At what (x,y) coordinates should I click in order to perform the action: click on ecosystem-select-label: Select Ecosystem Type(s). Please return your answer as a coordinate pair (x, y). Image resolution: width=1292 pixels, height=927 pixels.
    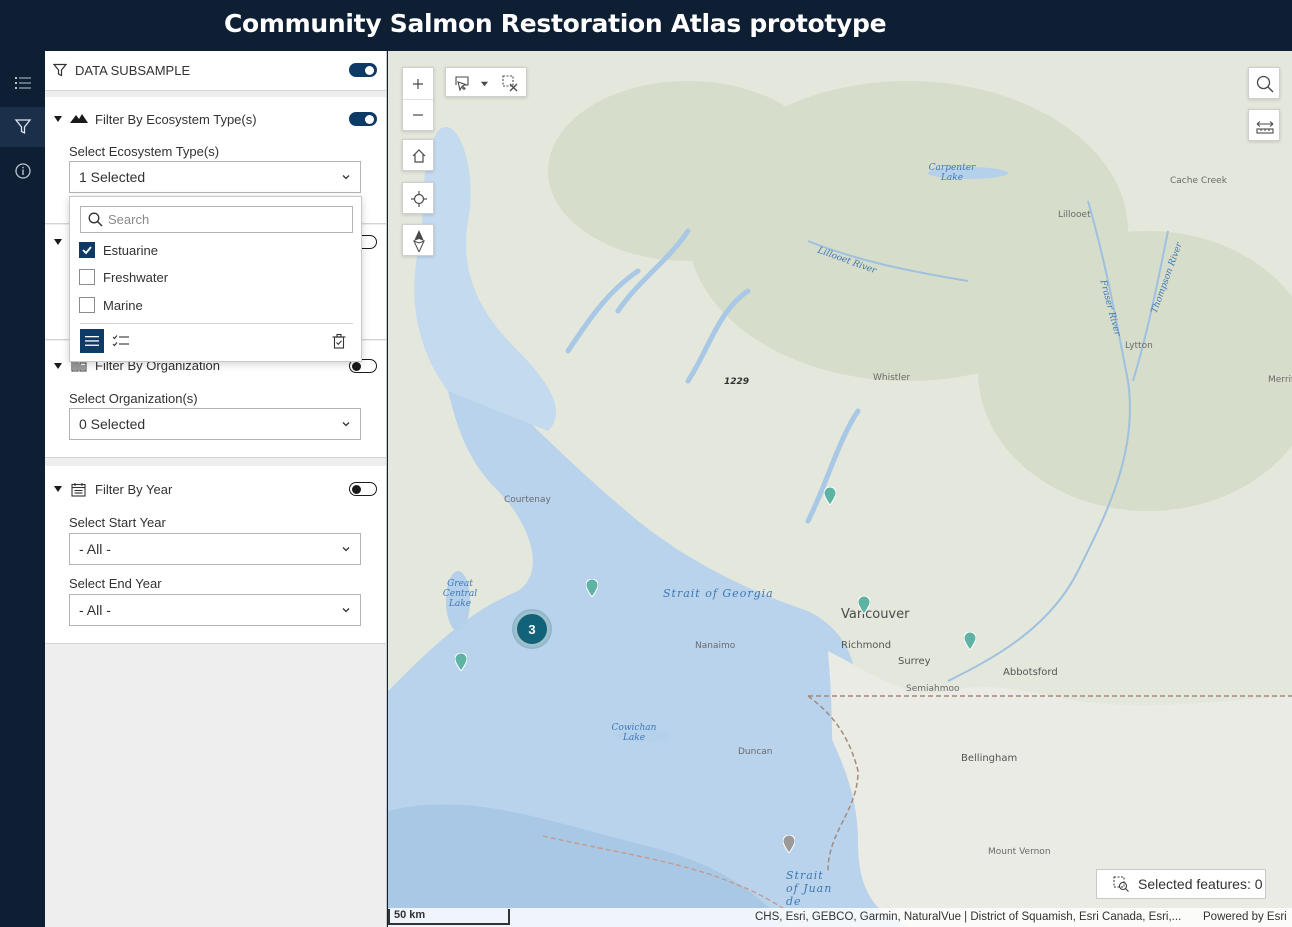
    Looking at the image, I should click on (144, 151).